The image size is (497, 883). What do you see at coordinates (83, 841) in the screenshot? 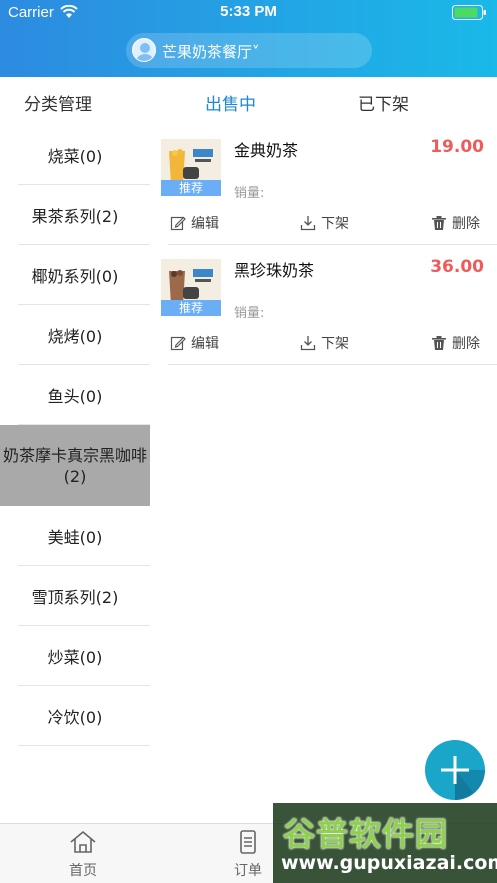
I see `home-icon` at bounding box center [83, 841].